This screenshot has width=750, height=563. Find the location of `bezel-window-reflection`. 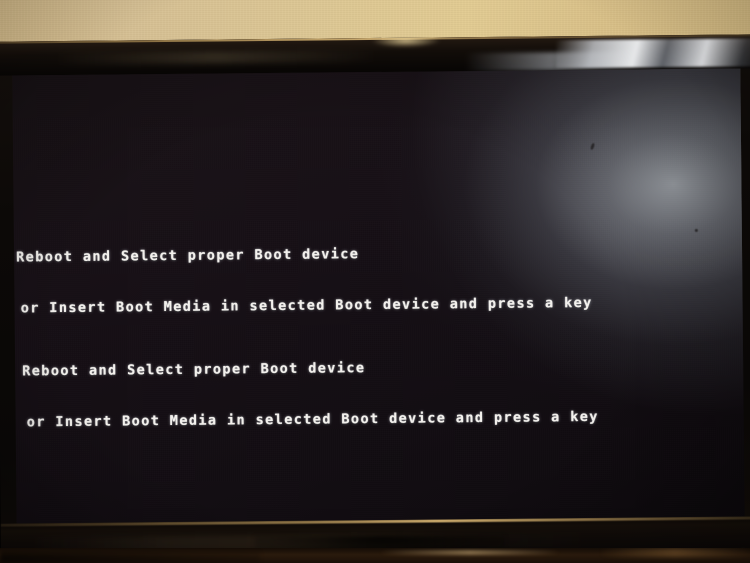

bezel-window-reflection is located at coordinates (653, 53).